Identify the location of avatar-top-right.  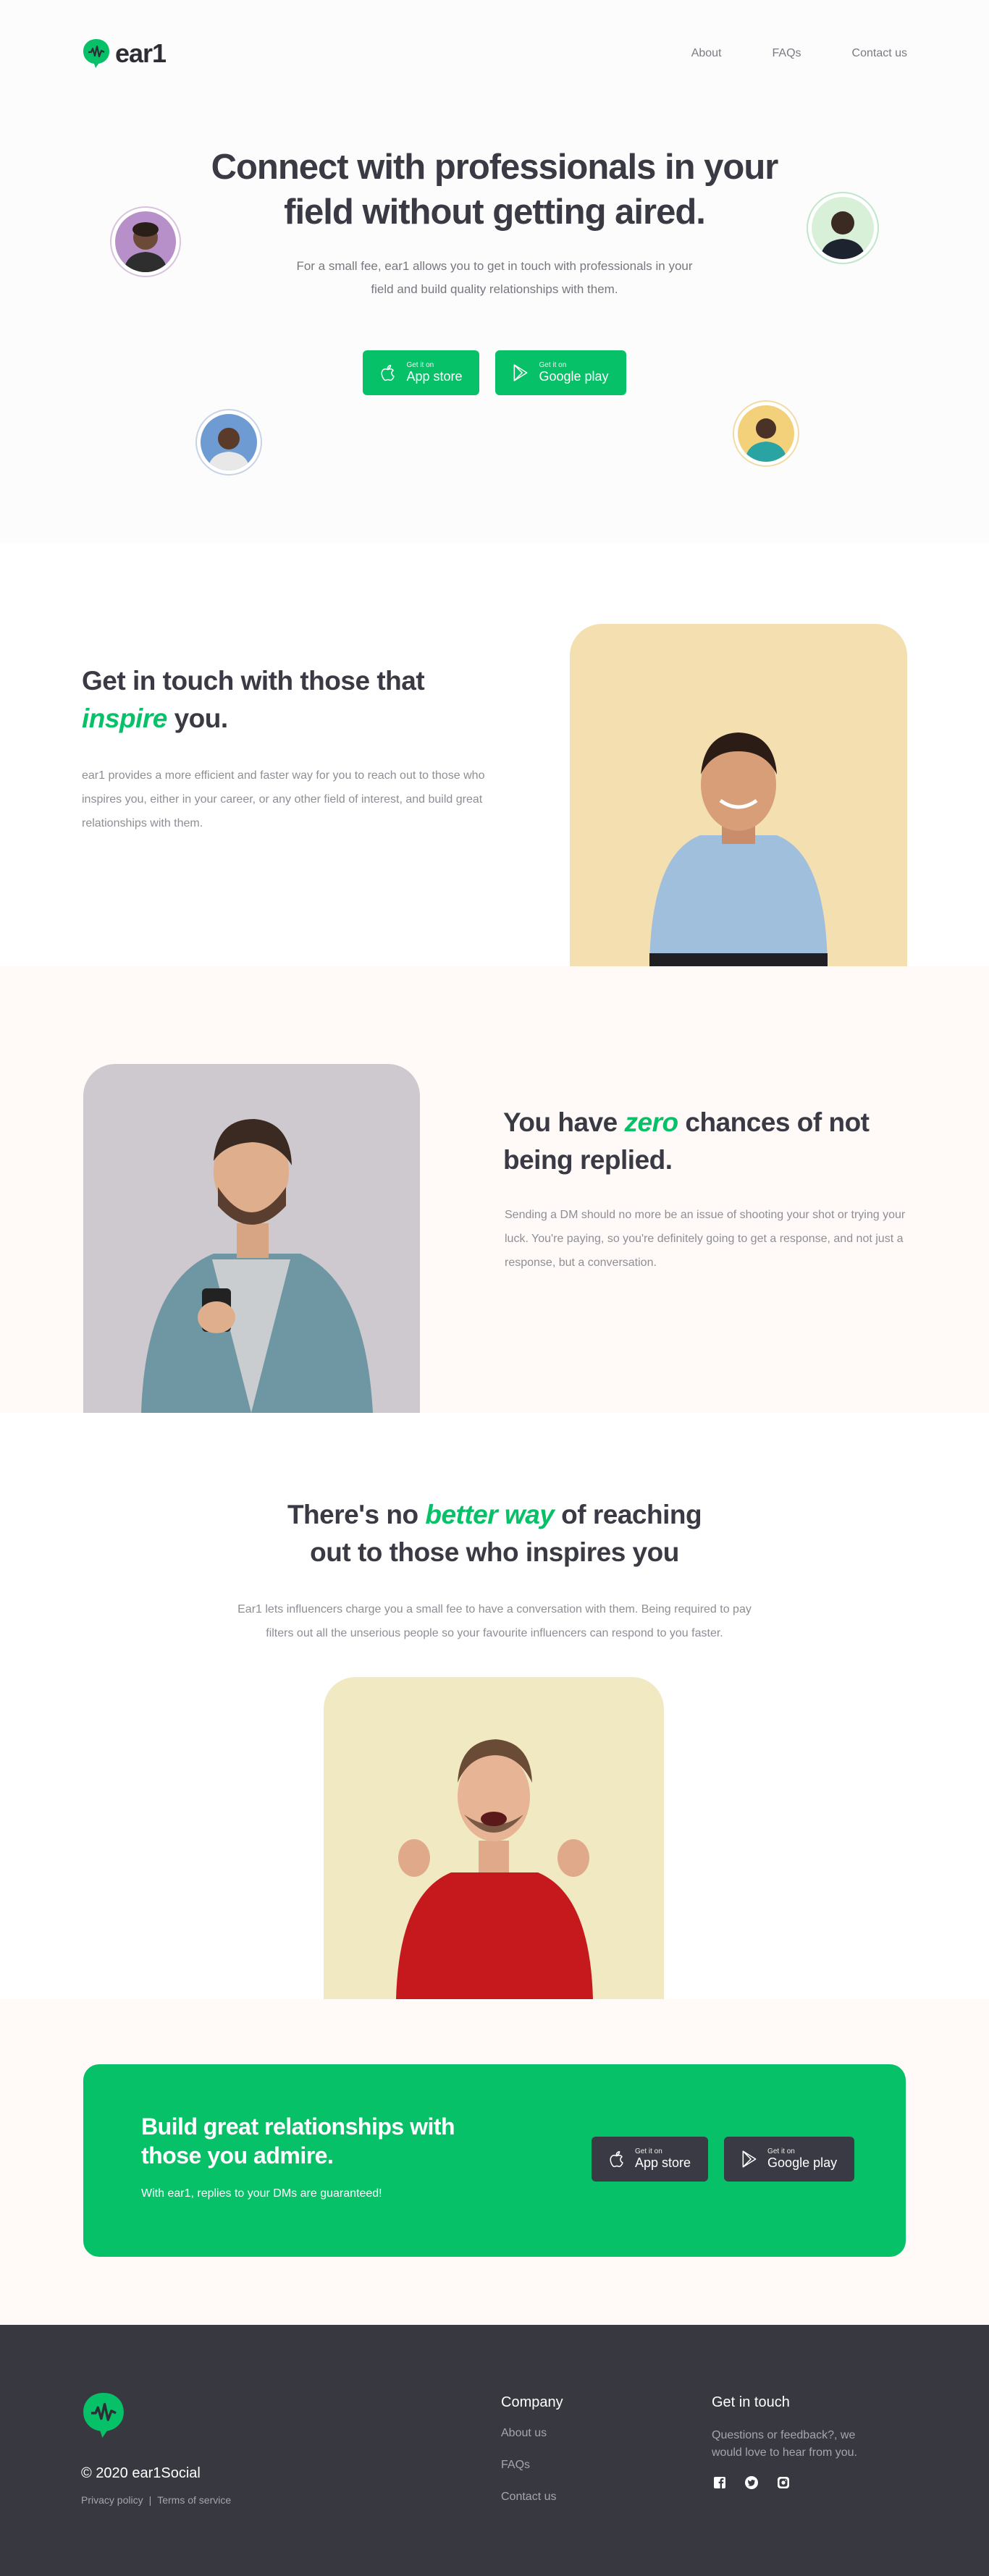
(843, 228).